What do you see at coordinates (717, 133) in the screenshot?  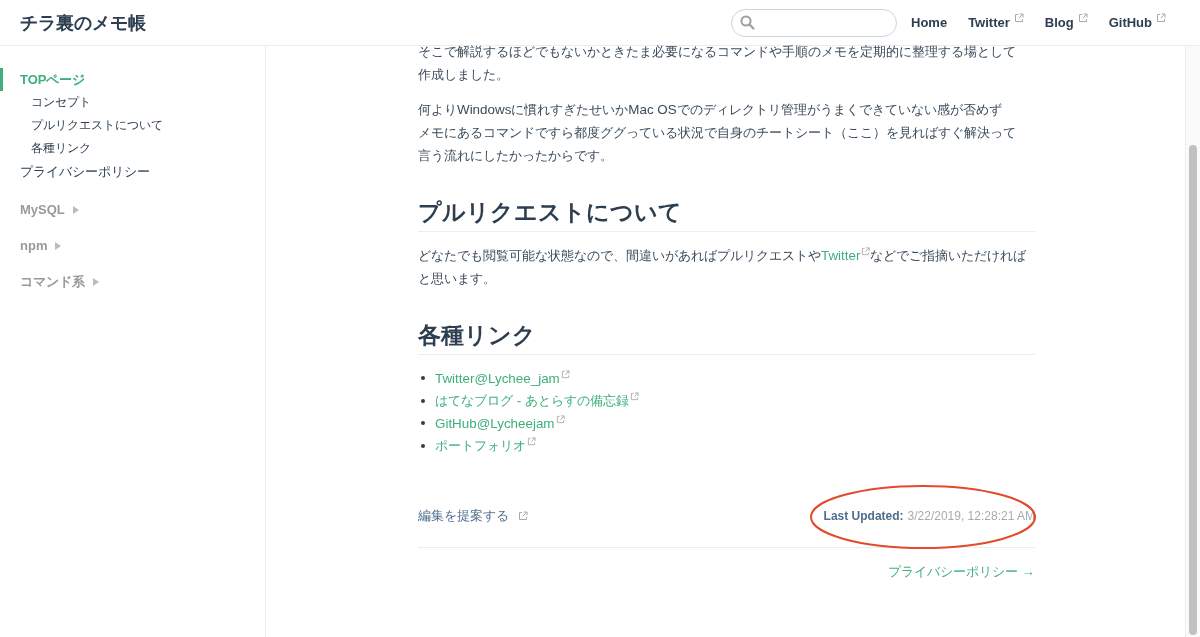 I see `paragraph: 何よりWindowsに慣れすぎたせいかMac OSでのディレクトリ管理がうまくできていない感が否めず メモにあるコマンドですら都度ググっている状況で自身のチートシート（ここ）を見ればすぐ解決って 言う流れにしたかったからです。` at bounding box center [717, 133].